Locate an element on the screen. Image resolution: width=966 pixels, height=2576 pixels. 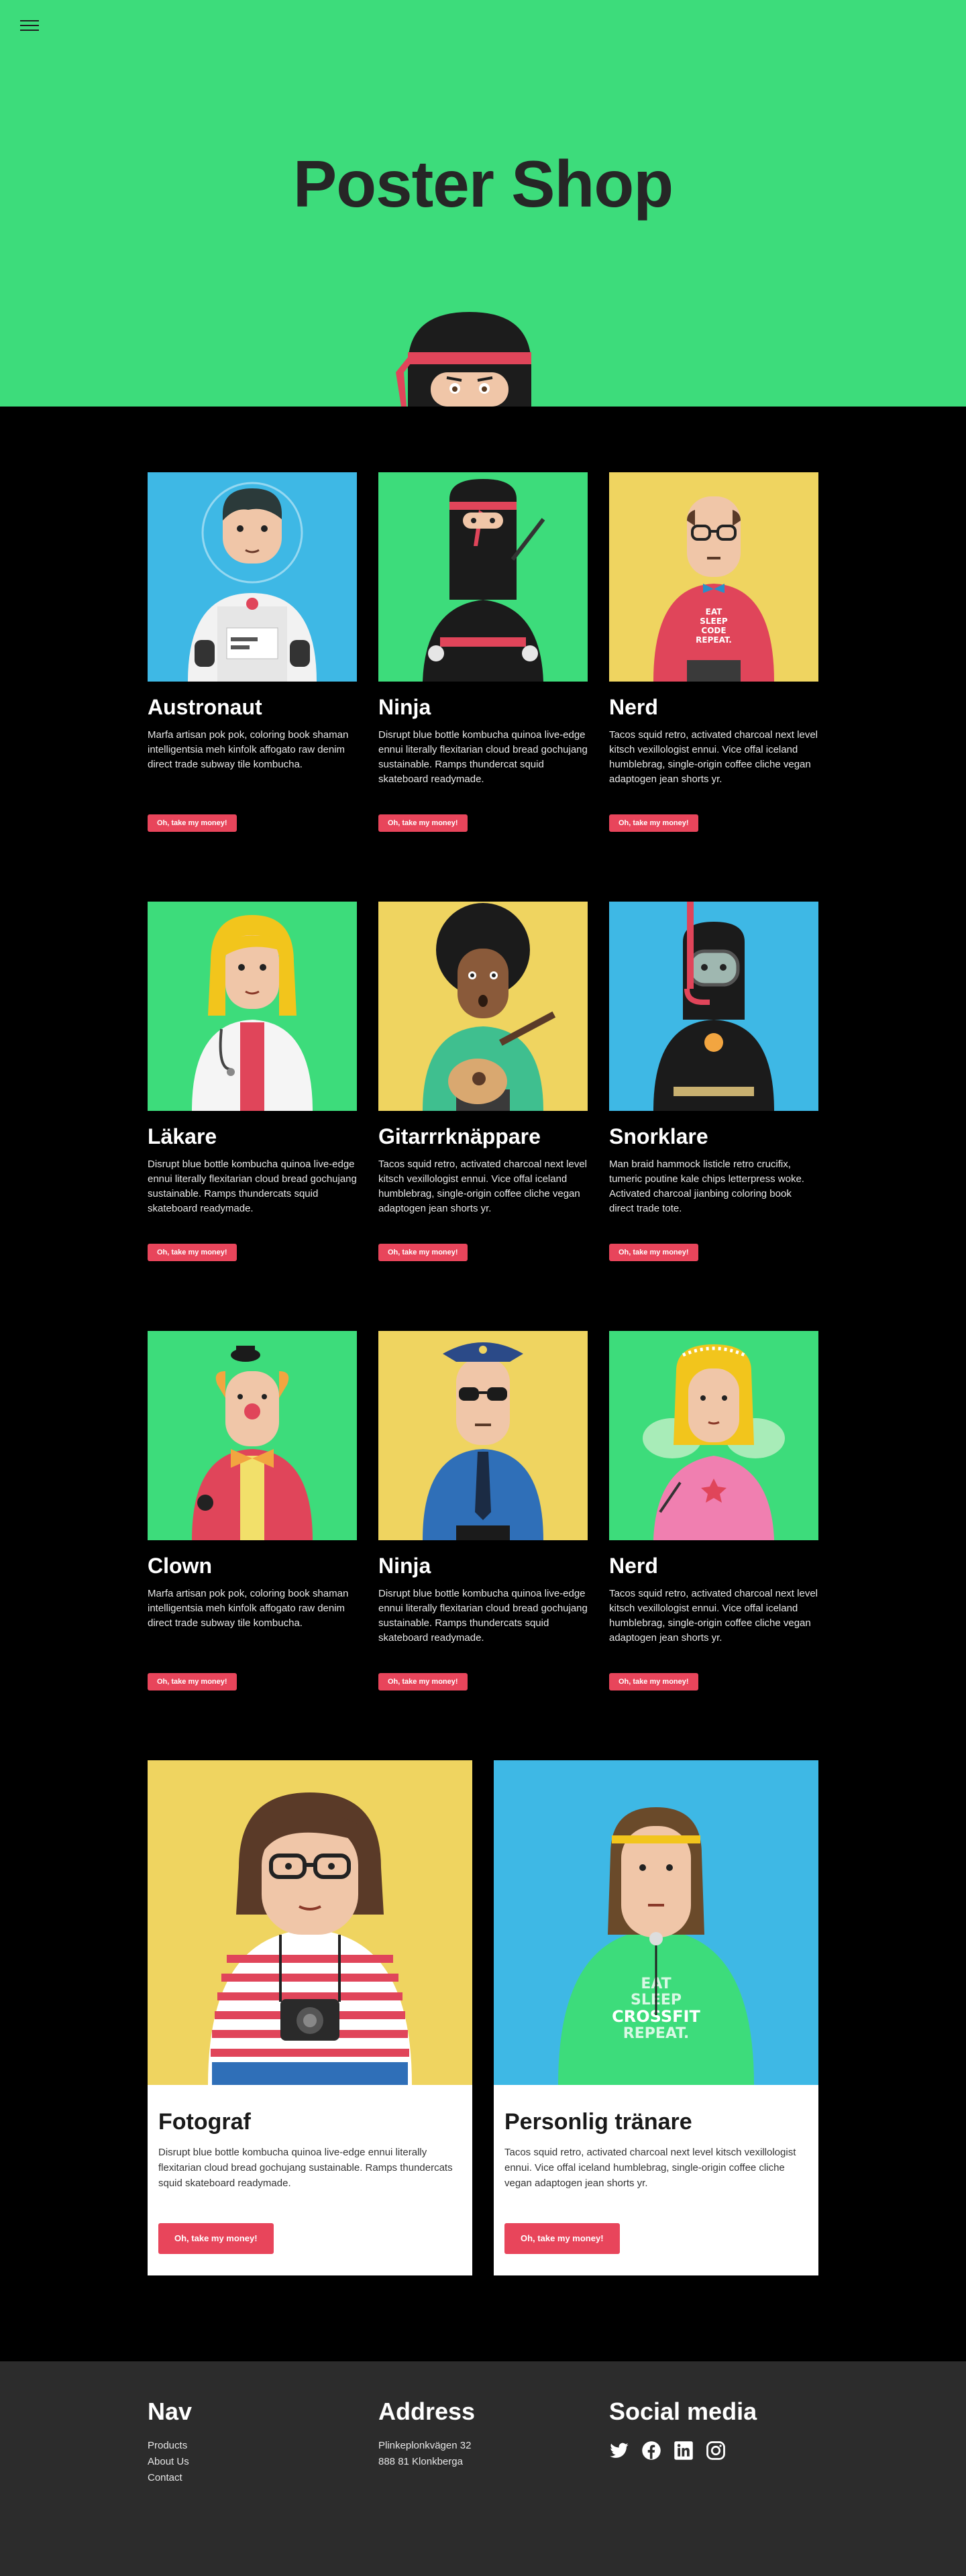
facebook-icon is located at coordinates (651, 2450).